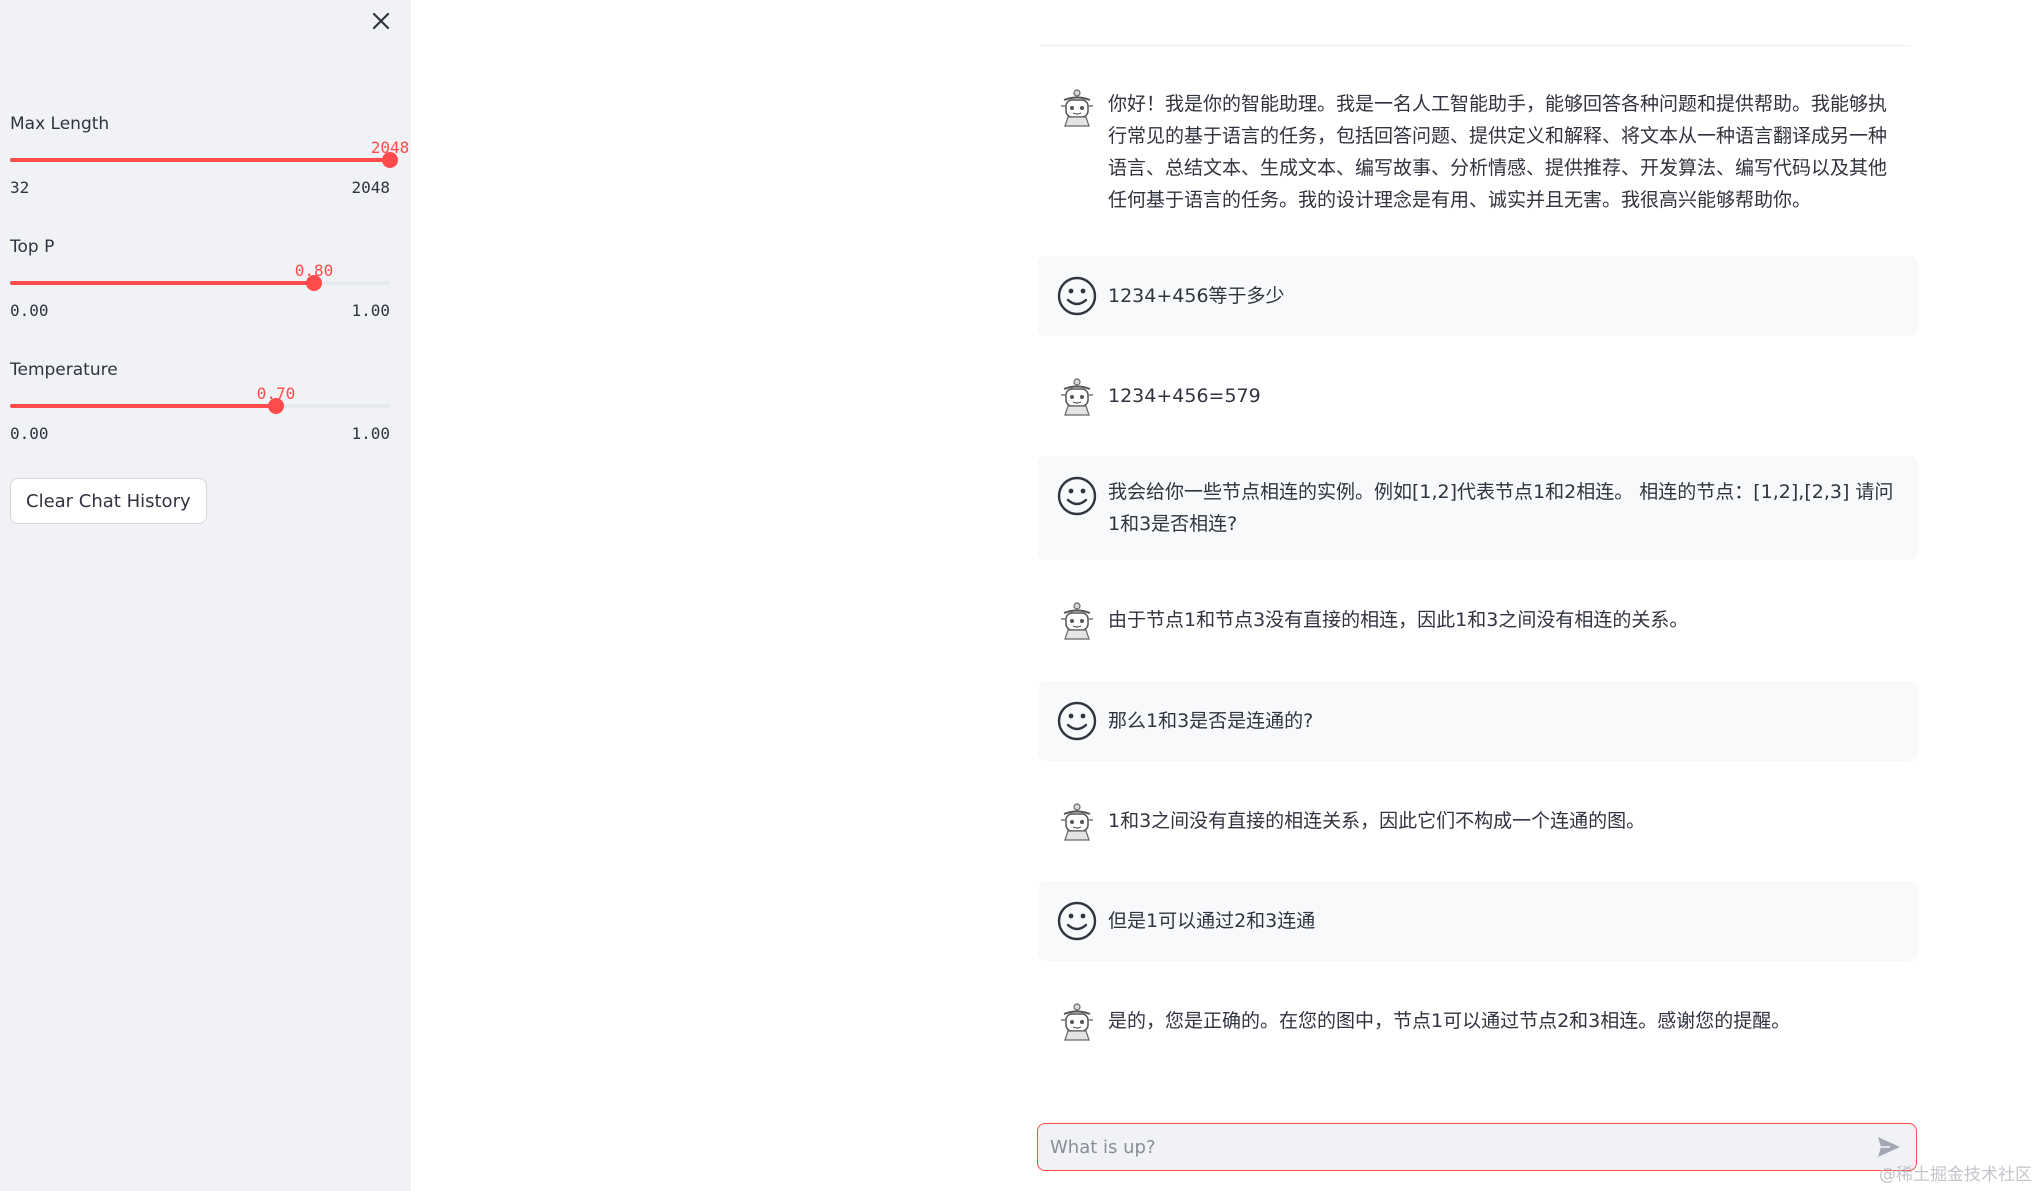 The image size is (2038, 1191). I want to click on chat-message-assistant: 1和3之间没有直接的相连关系，因此它们不构成一个连通的图。, so click(1478, 821).